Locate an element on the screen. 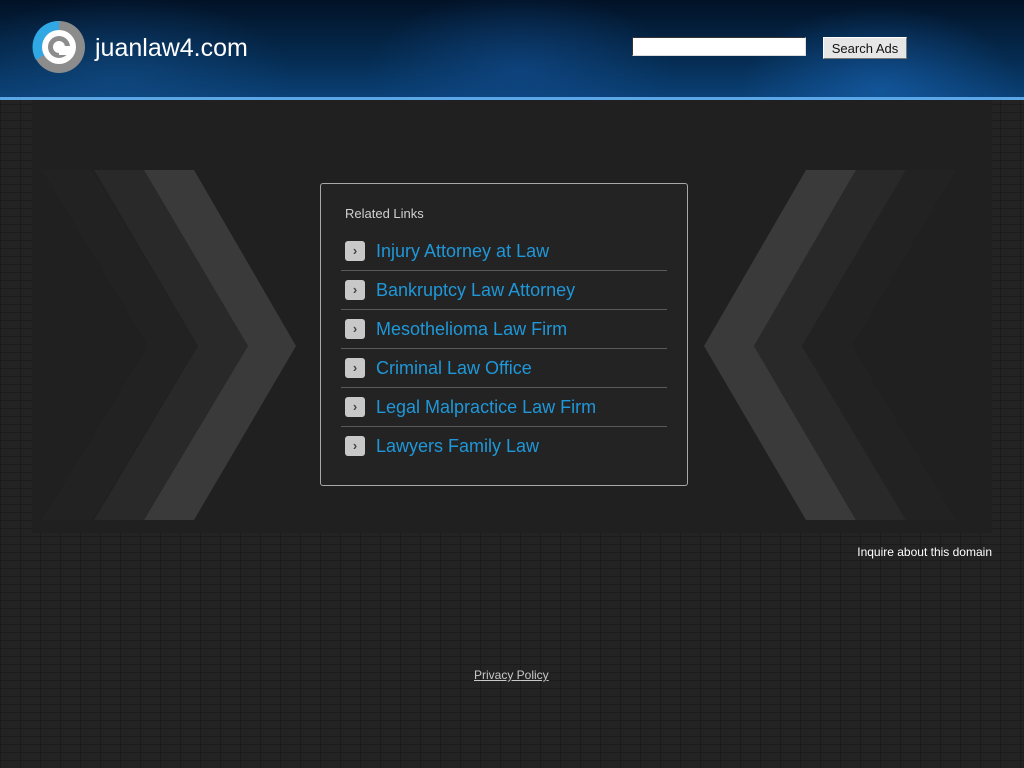 The width and height of the screenshot is (1024, 768). site-header: juanlaw4.com Search Ads is located at coordinates (512, 48).